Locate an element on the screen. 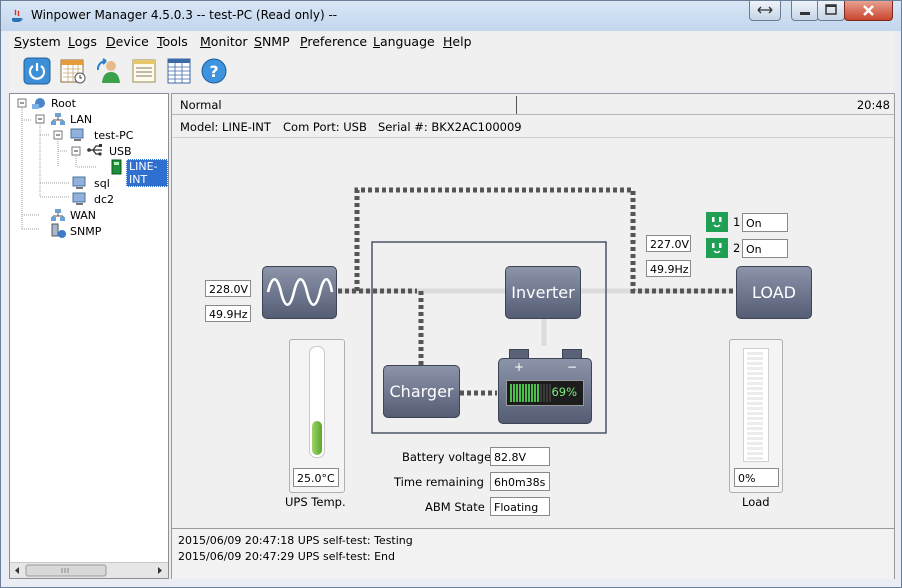 This screenshot has height=588, width=902. outlet-2: 2 On is located at coordinates (748, 249).